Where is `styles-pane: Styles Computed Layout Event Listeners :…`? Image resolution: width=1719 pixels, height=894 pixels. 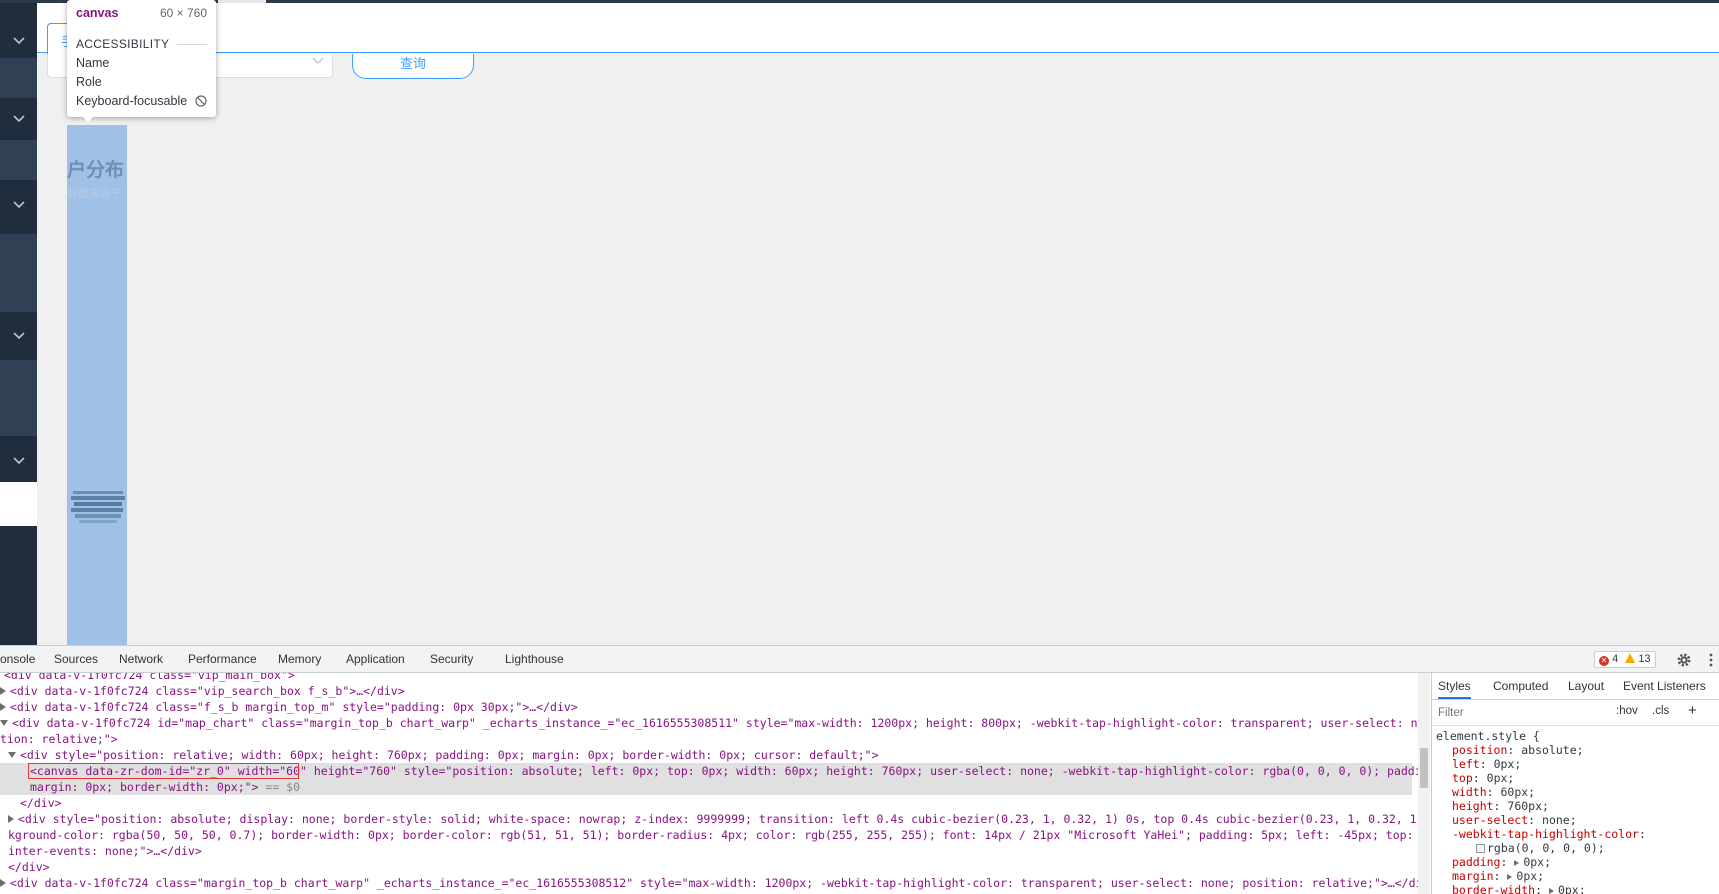 styles-pane: Styles Computed Layout Event Listeners :… is located at coordinates (1575, 783).